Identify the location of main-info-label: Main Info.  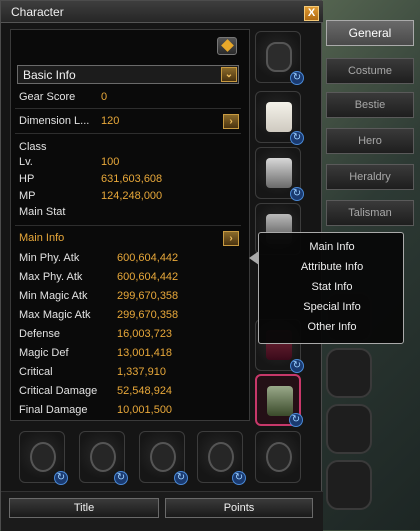
(42, 238).